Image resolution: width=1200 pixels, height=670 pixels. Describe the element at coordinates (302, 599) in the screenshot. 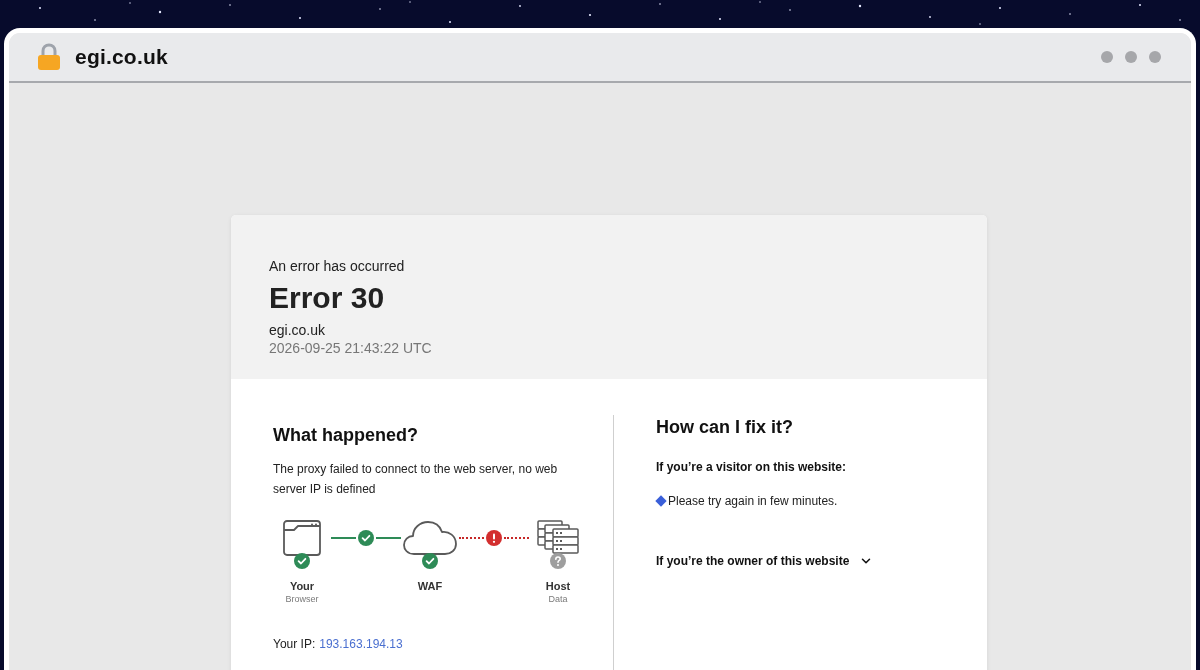

I see `node-sublabel: Browser` at that location.